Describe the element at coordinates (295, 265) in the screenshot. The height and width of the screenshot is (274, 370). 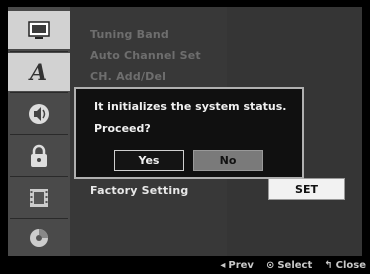
I see `hint-select-label: Select` at that location.